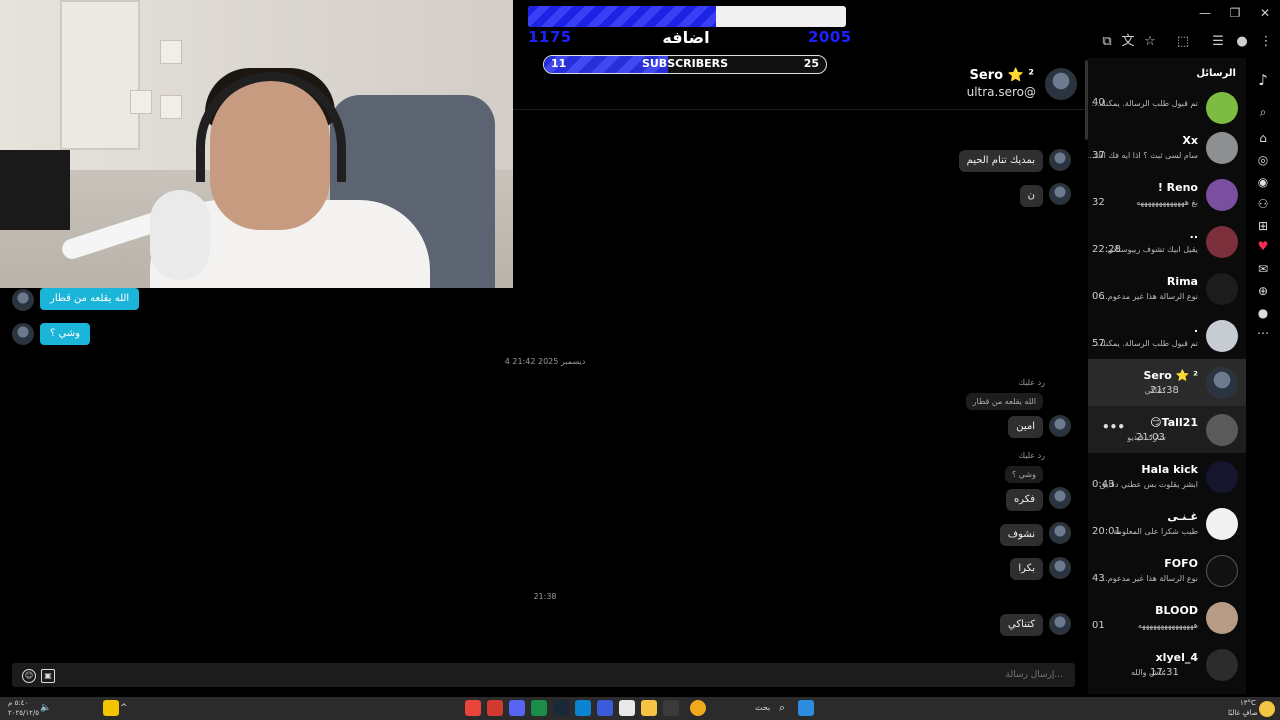 The height and width of the screenshot is (720, 1280). Describe the element at coordinates (1128, 42) in the screenshot. I see `translate-icon: 文` at that location.